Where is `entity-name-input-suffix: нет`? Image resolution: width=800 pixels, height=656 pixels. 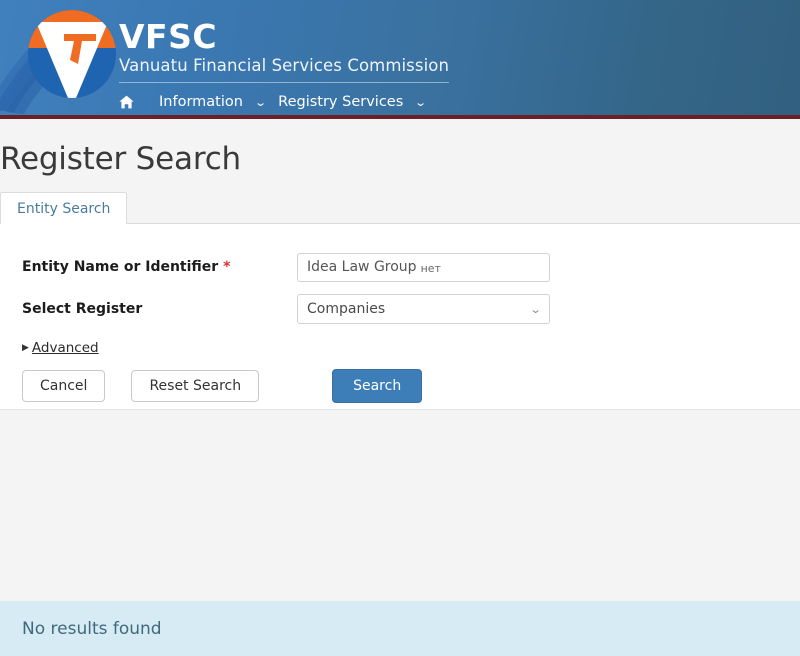
entity-name-input-suffix: нет is located at coordinates (430, 268).